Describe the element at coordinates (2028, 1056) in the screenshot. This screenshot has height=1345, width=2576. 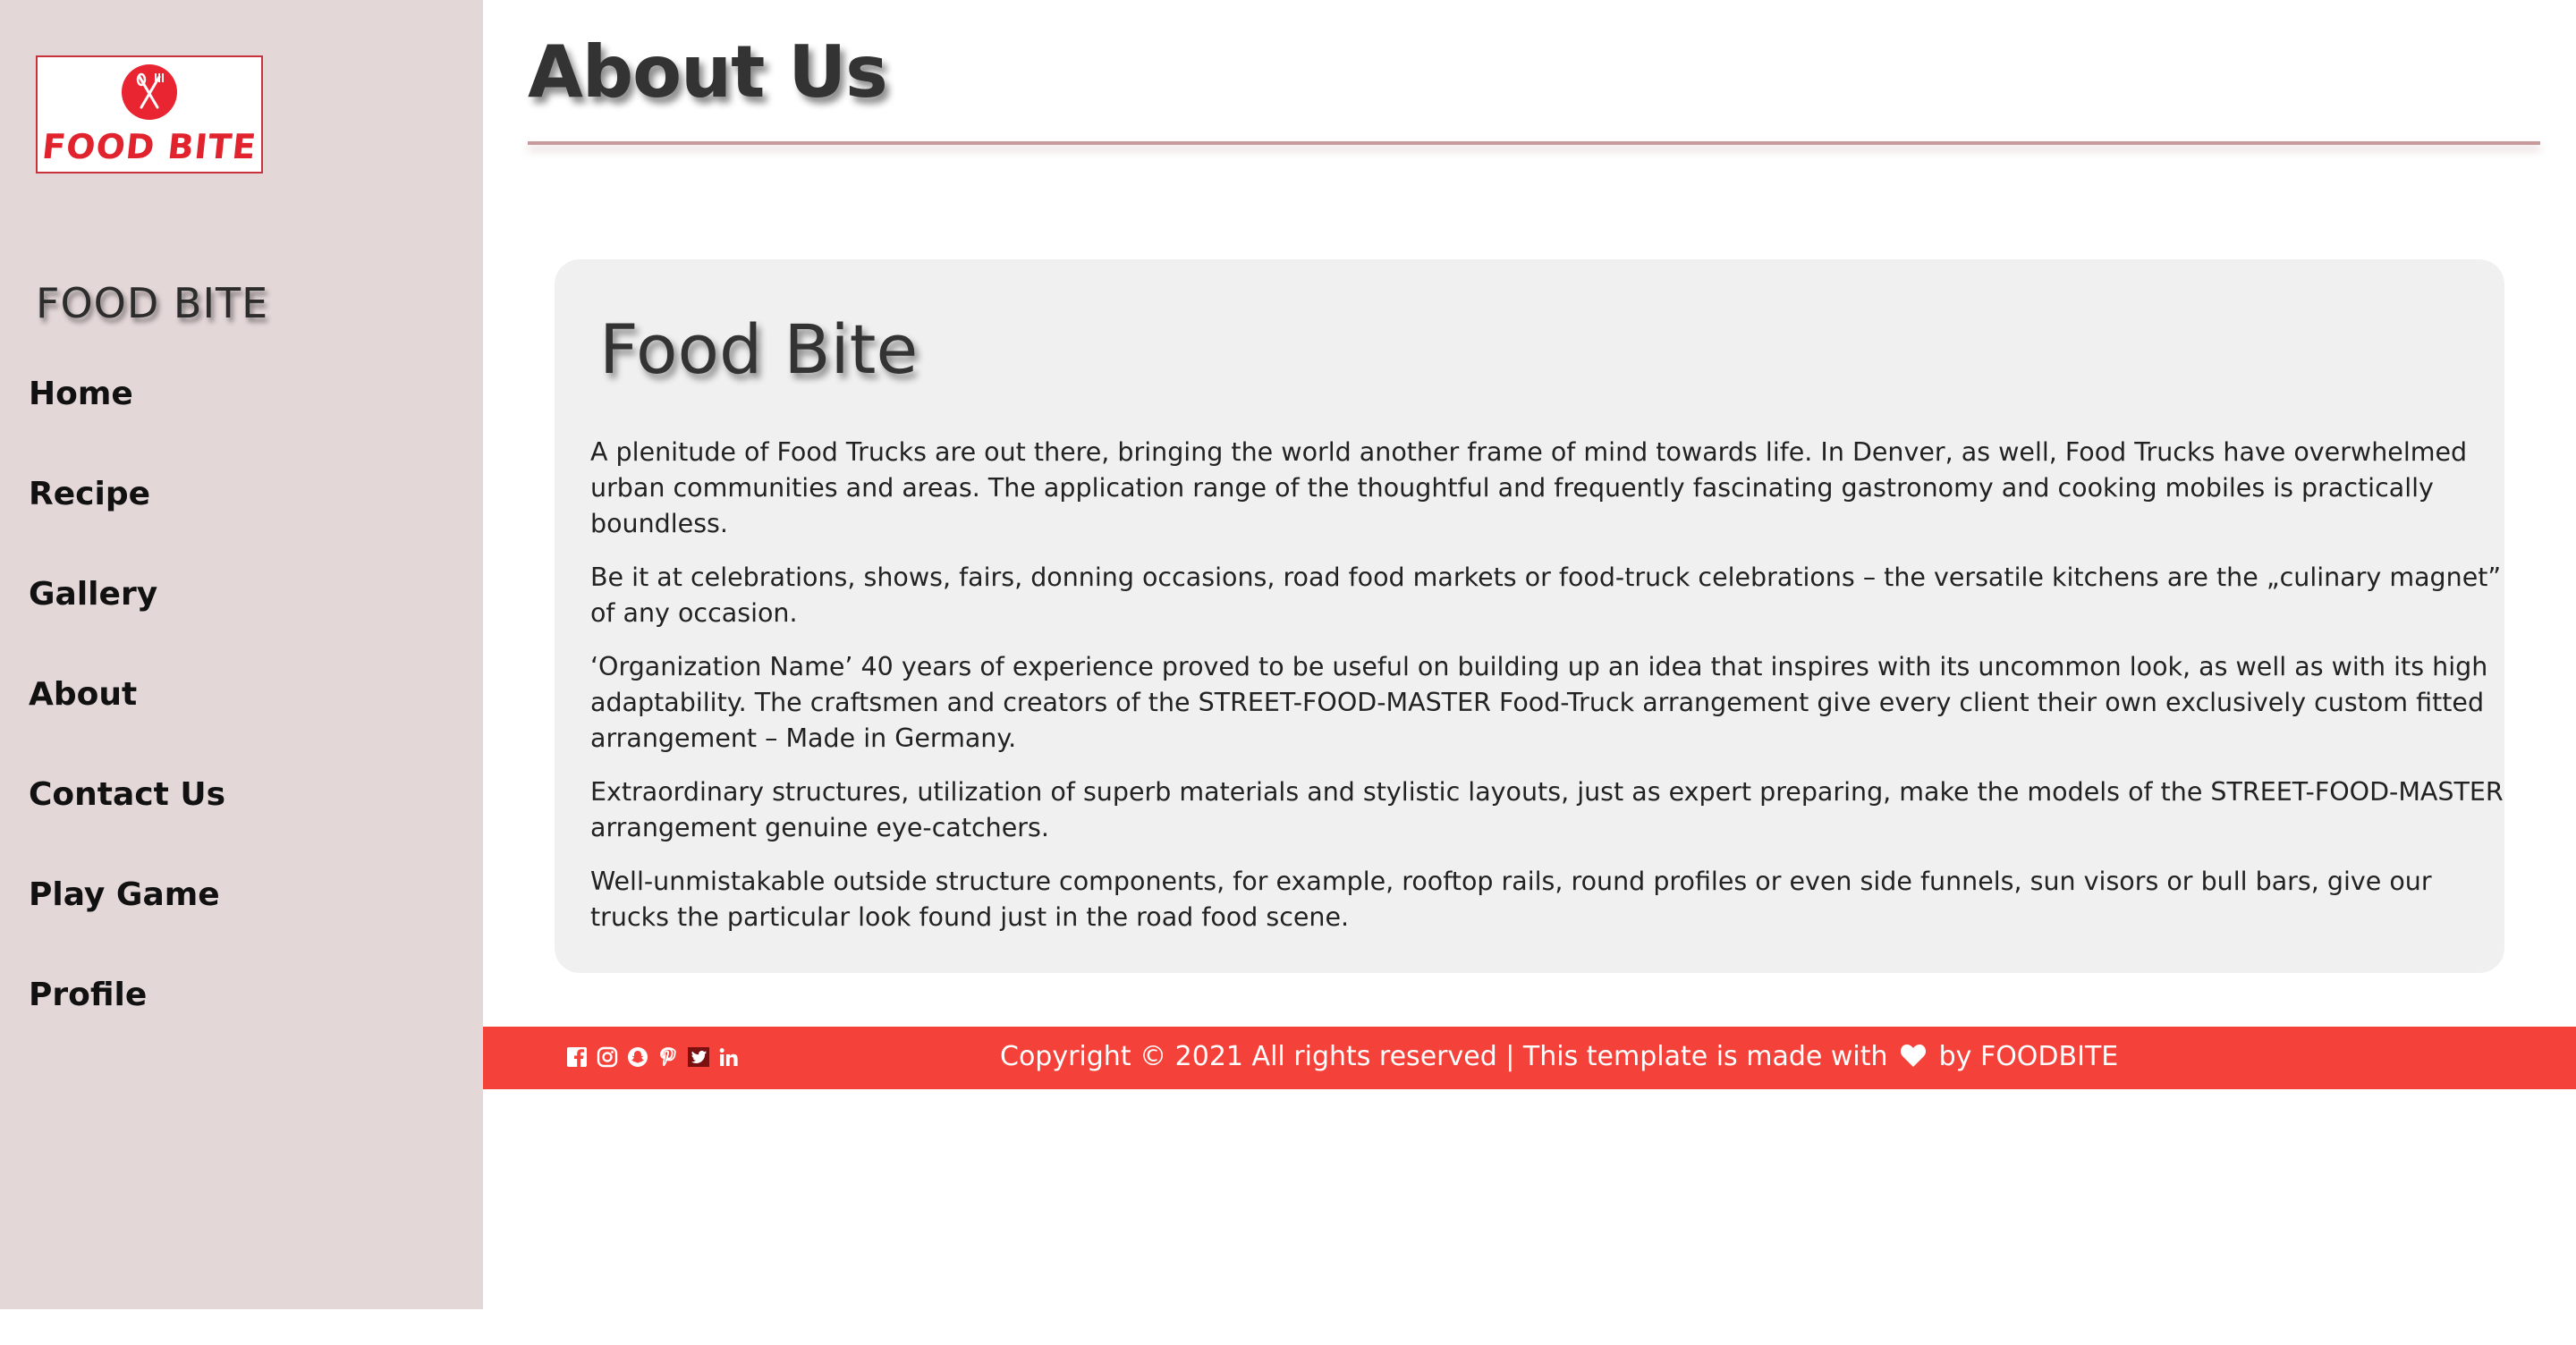
I see `copyright-suffix: by FOODBITE` at that location.